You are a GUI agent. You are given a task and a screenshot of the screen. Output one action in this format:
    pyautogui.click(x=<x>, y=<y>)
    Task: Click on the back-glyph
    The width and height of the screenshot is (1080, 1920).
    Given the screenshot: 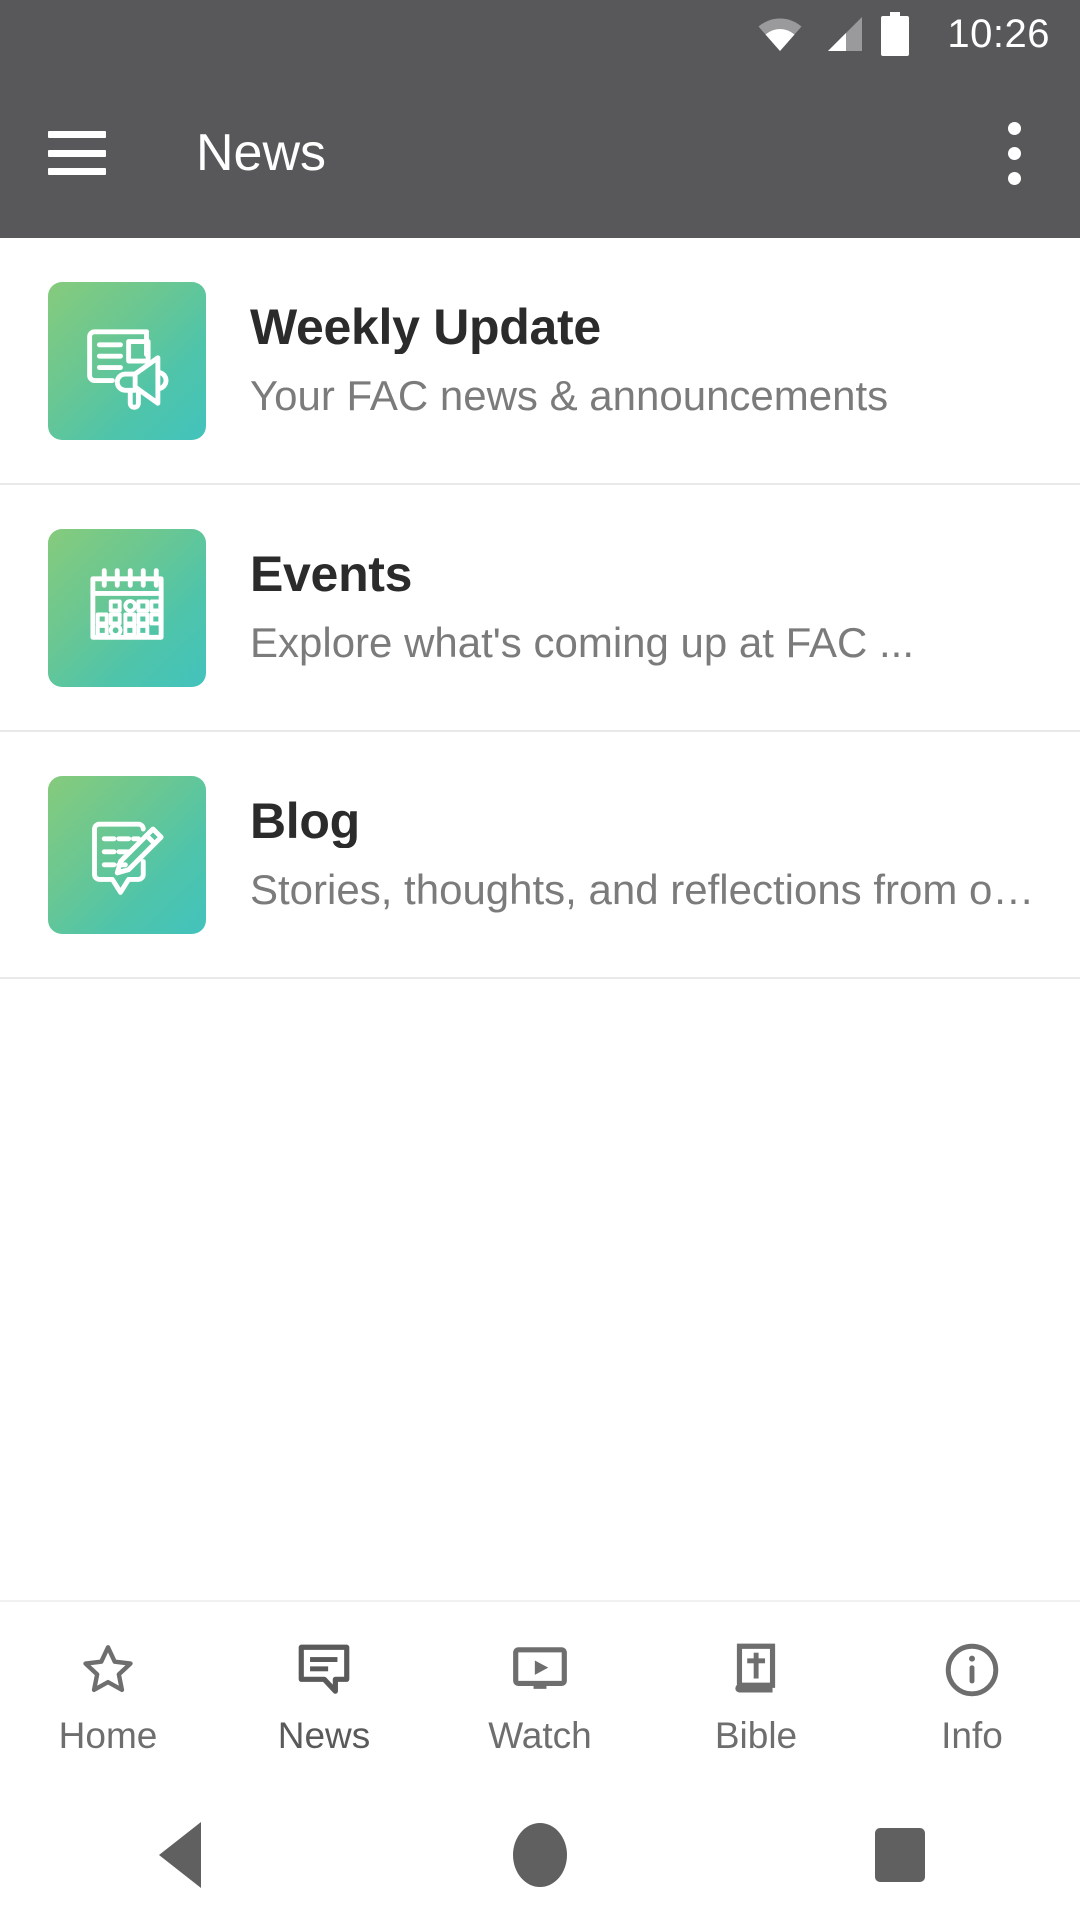 What is the action you would take?
    pyautogui.click(x=180, y=1855)
    